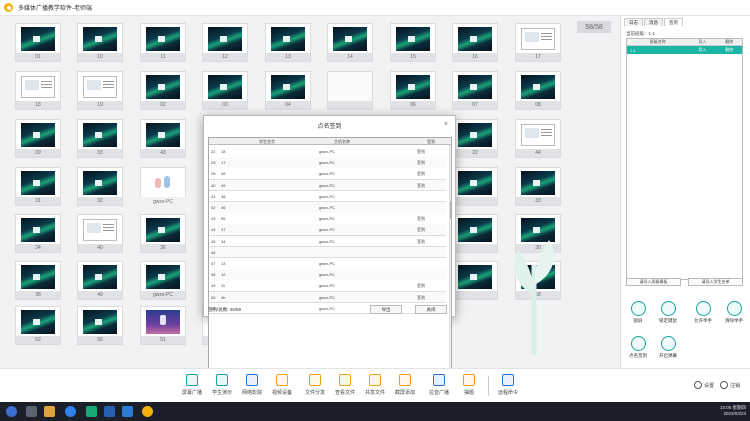  What do you see at coordinates (163, 326) in the screenshot?
I see `student-screen-thumbnail: 51` at bounding box center [163, 326].